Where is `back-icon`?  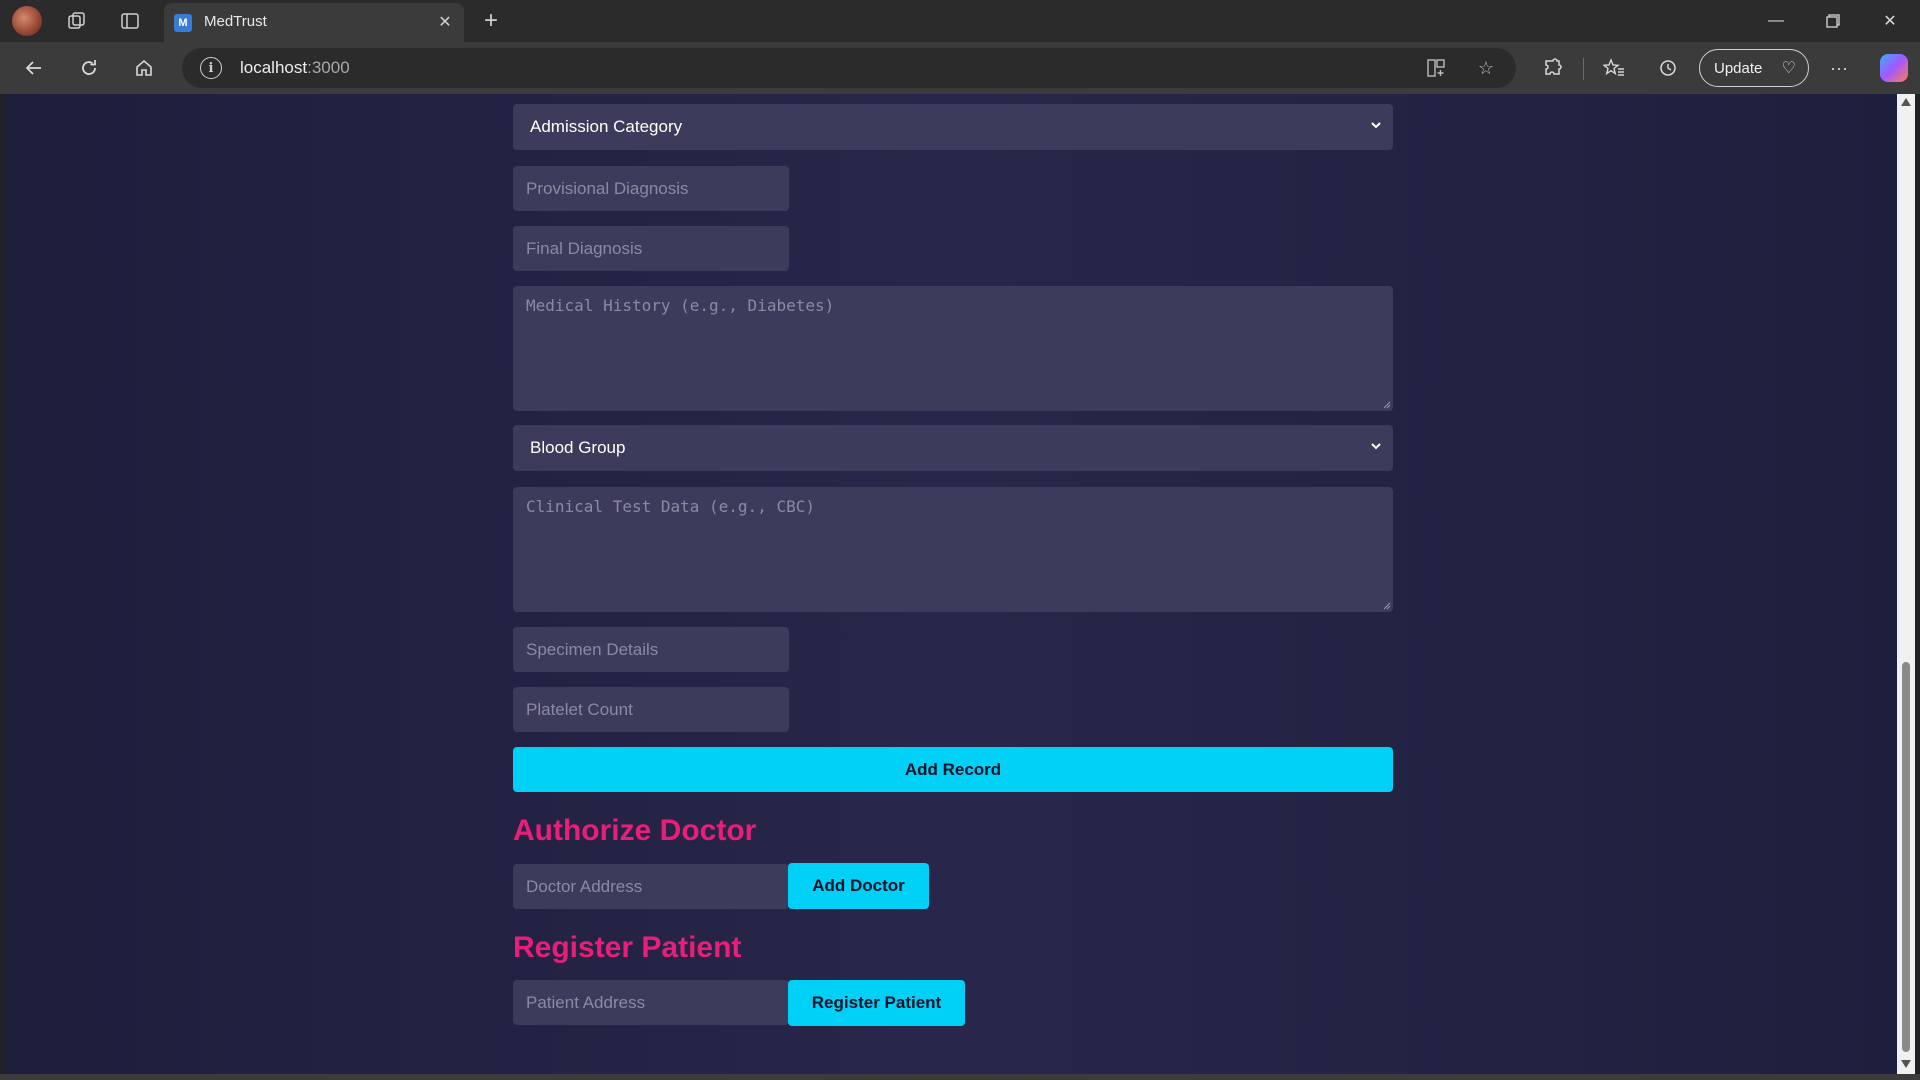 back-icon is located at coordinates (34, 68).